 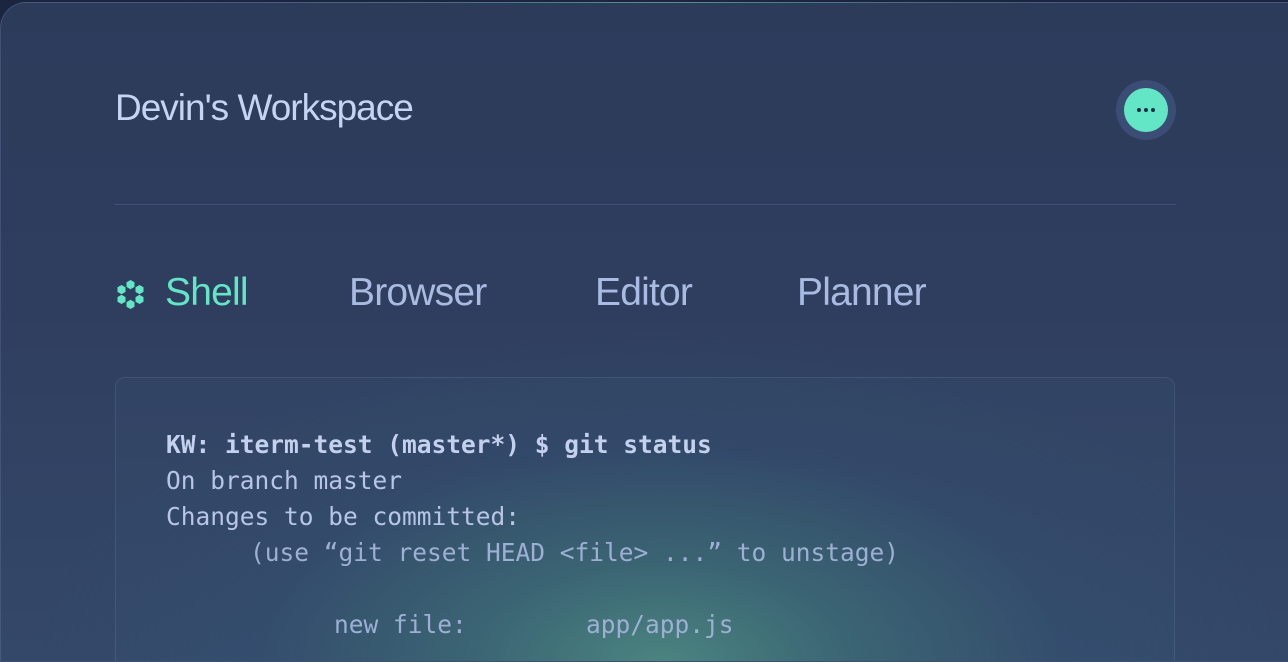 I want to click on workspace-title: Devin's Workspace, so click(x=264, y=107).